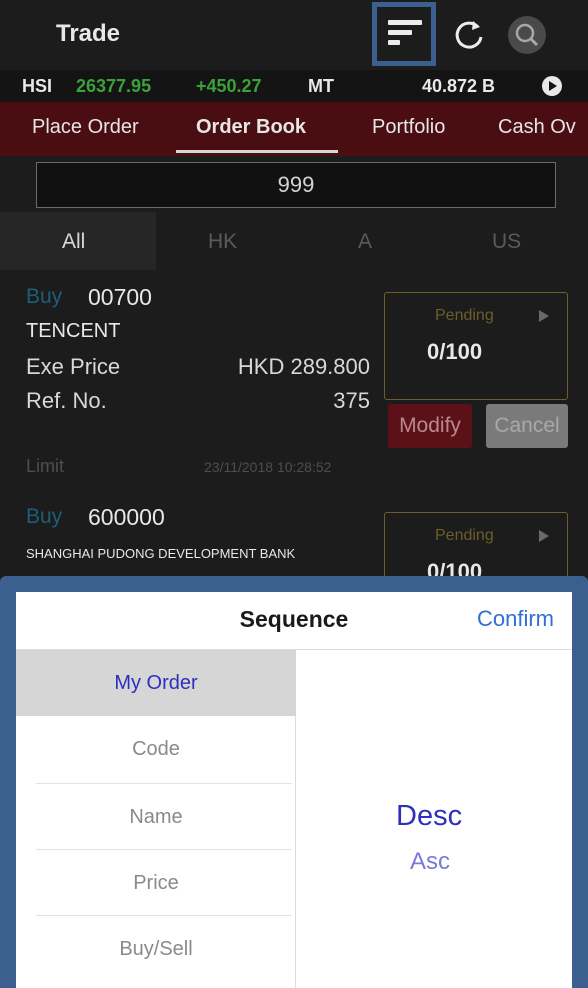  Describe the element at coordinates (527, 35) in the screenshot. I see `search-icon` at that location.